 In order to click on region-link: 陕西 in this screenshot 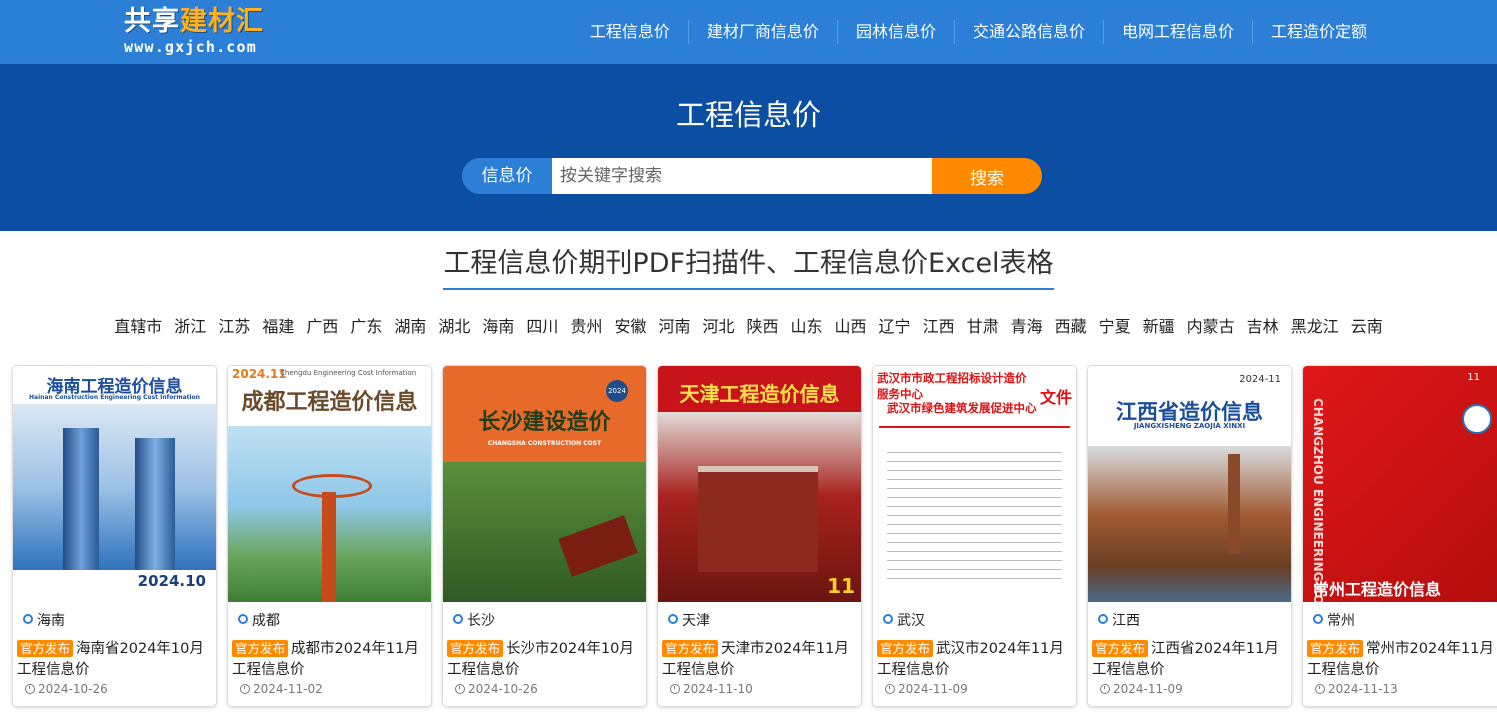, I will do `click(763, 326)`.